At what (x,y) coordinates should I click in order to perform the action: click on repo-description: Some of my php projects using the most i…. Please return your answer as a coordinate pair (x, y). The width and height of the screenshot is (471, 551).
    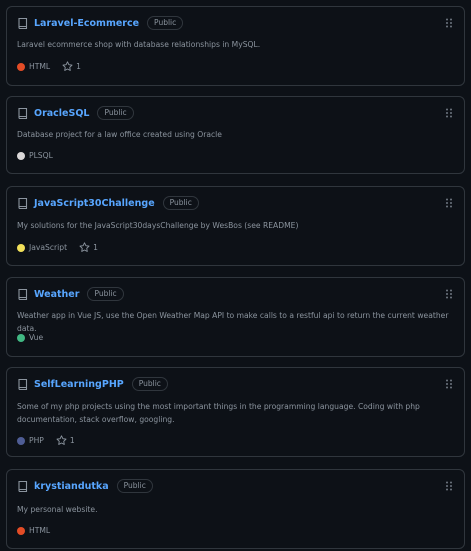
    Looking at the image, I should click on (218, 413).